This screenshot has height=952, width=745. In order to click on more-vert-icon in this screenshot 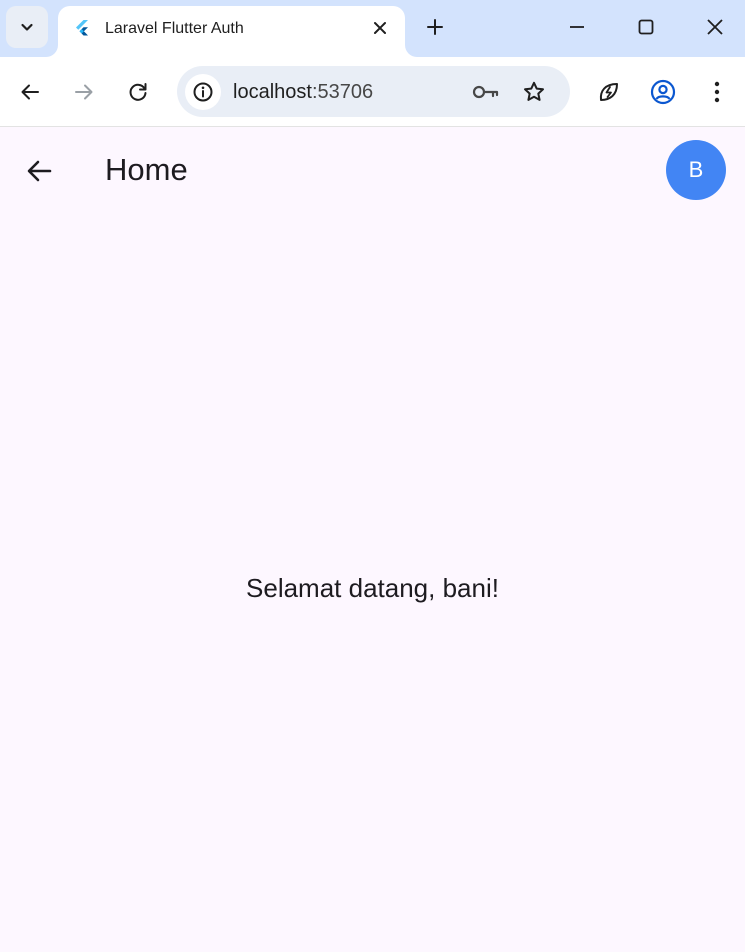, I will do `click(717, 92)`.